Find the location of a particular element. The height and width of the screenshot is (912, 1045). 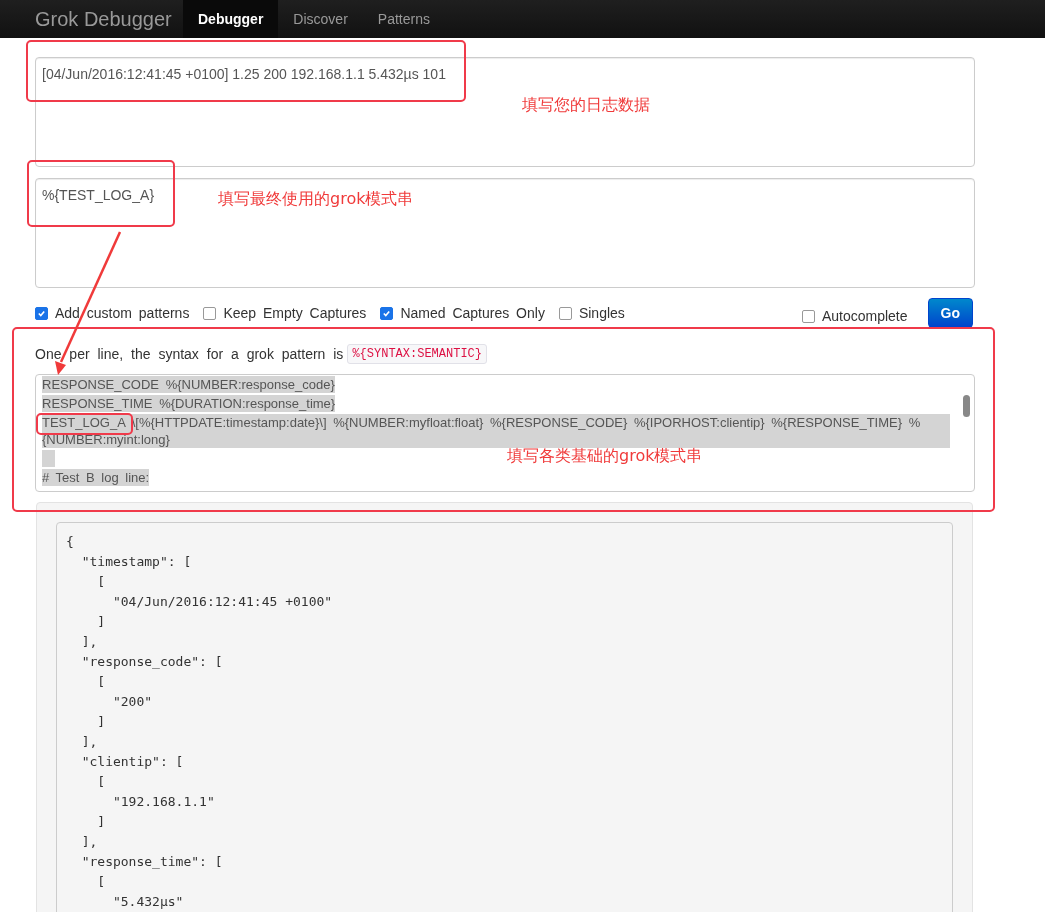

nav-tab: Patterns is located at coordinates (403, 19).